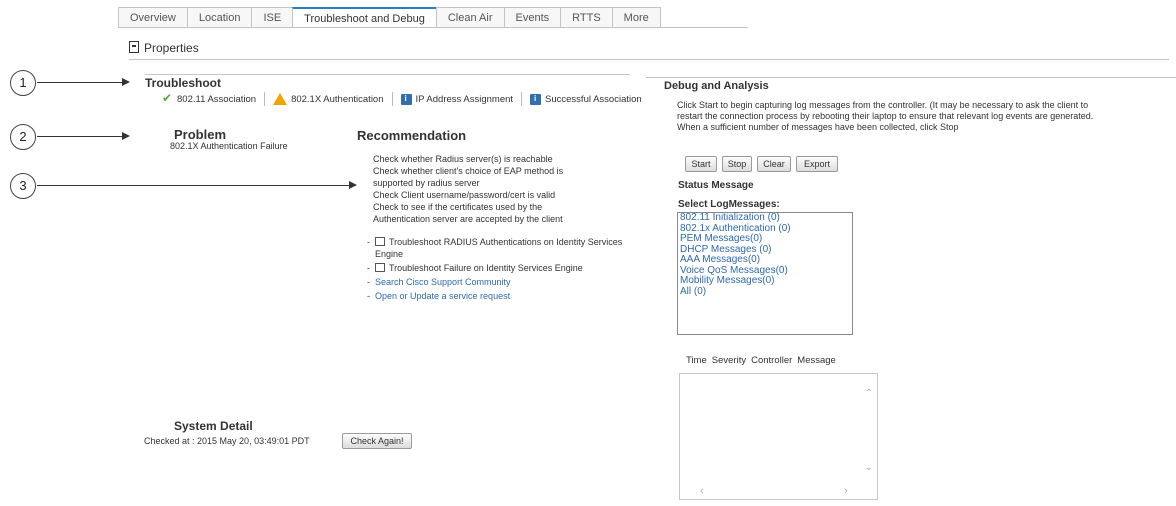 Image resolution: width=1176 pixels, height=506 pixels. I want to click on clear-button: Clear, so click(774, 164).